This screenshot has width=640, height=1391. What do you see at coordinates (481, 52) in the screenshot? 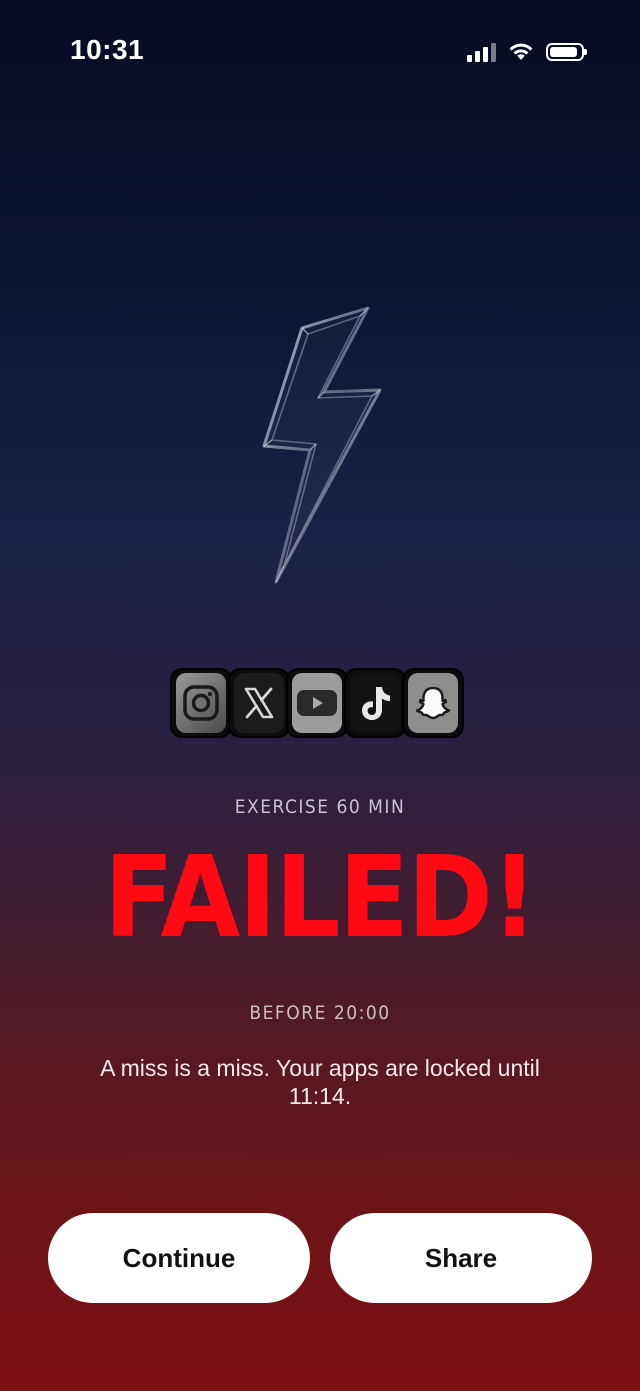
I see `cellular-signal-icon` at bounding box center [481, 52].